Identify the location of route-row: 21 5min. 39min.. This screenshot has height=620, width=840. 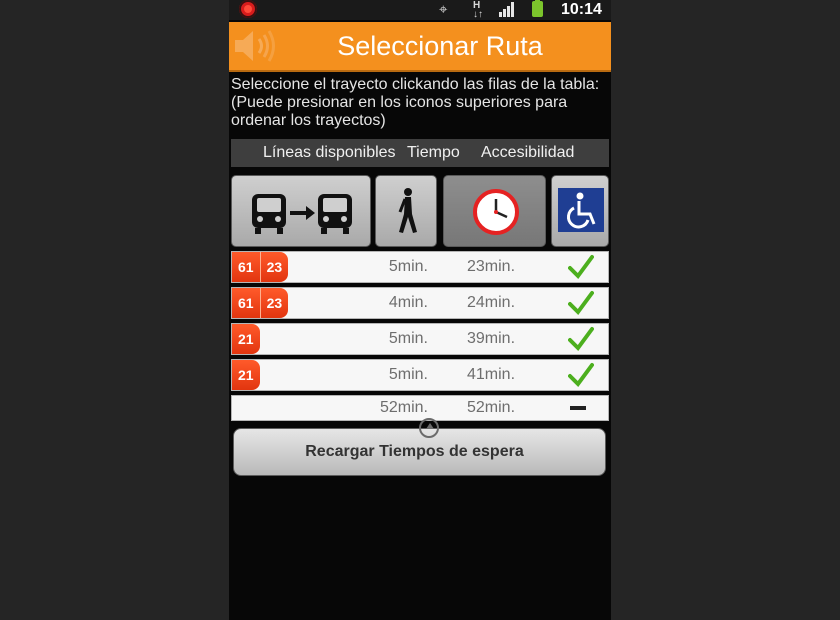
(420, 339).